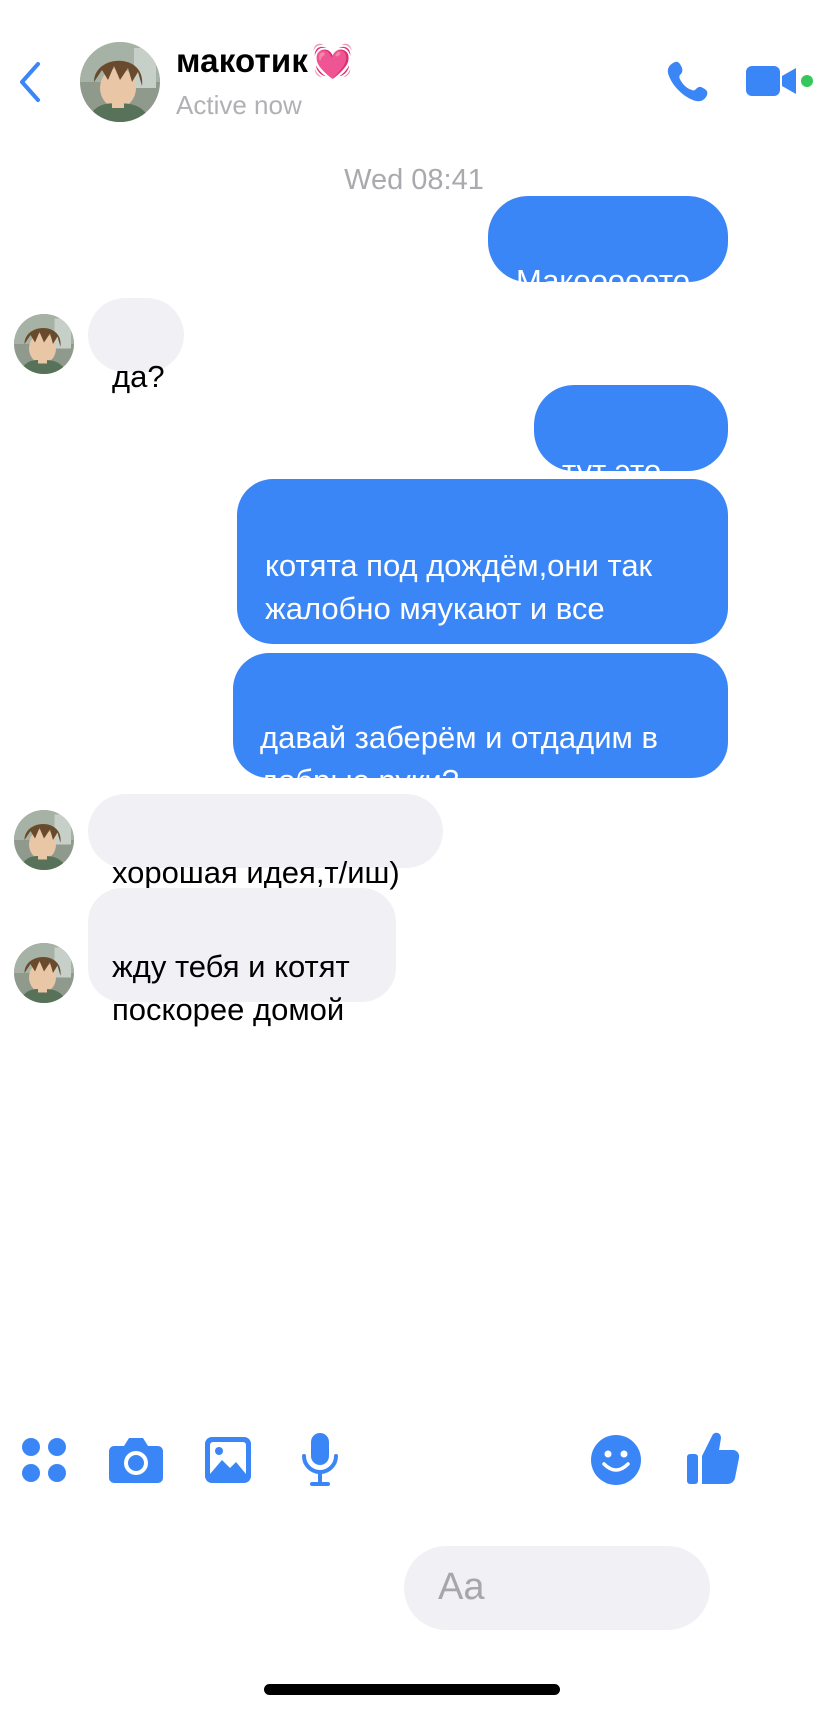  I want to click on heart-emoji: 💓, so click(333, 60).